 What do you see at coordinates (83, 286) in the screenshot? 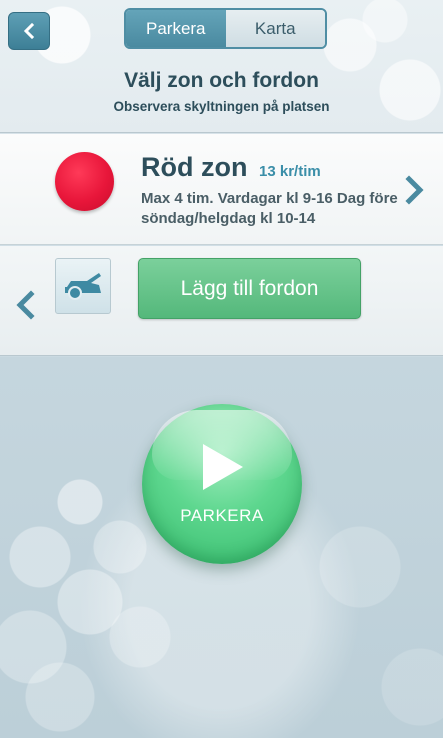
I see `car-icon` at bounding box center [83, 286].